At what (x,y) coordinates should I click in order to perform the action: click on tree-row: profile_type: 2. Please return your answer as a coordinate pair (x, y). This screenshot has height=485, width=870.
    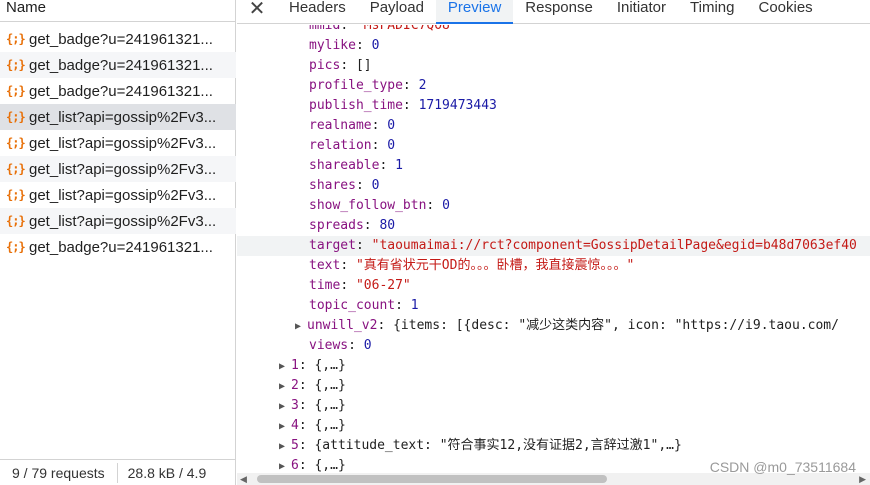
    Looking at the image, I should click on (368, 85).